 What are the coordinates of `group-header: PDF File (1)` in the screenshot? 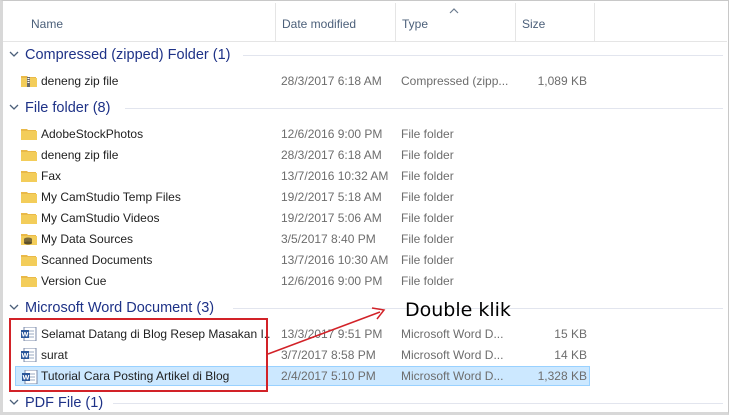 It's located at (363, 403).